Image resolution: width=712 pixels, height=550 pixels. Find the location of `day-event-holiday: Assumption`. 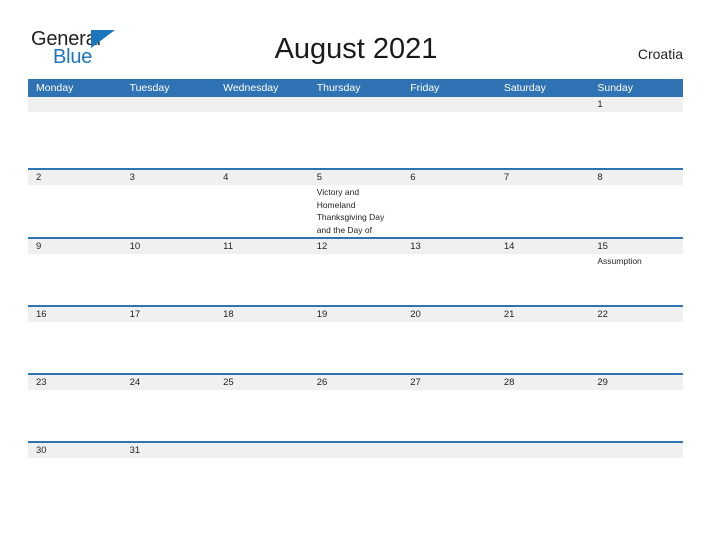

day-event-holiday: Assumption is located at coordinates (619, 261).